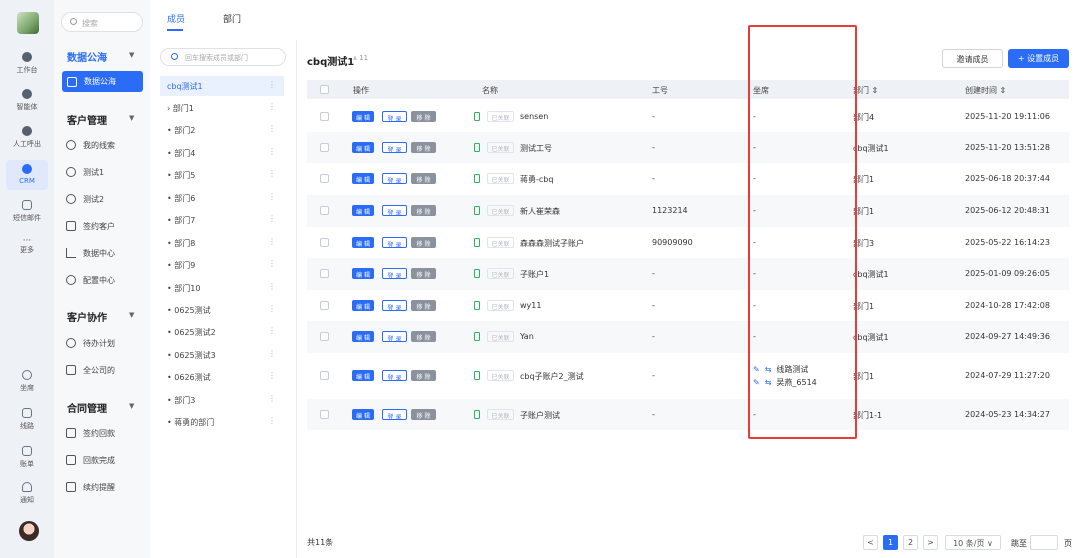 The image size is (1080, 558). What do you see at coordinates (90, 253) in the screenshot?
I see `sidebar-item-data-center: 数据中心` at bounding box center [90, 253].